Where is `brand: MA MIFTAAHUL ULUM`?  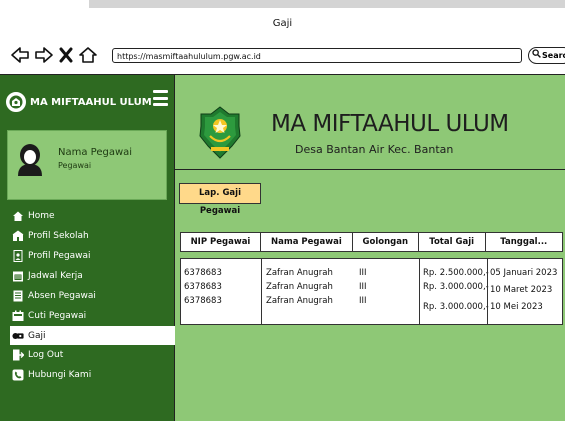 brand: MA MIFTAAHUL ULUM is located at coordinates (79, 102).